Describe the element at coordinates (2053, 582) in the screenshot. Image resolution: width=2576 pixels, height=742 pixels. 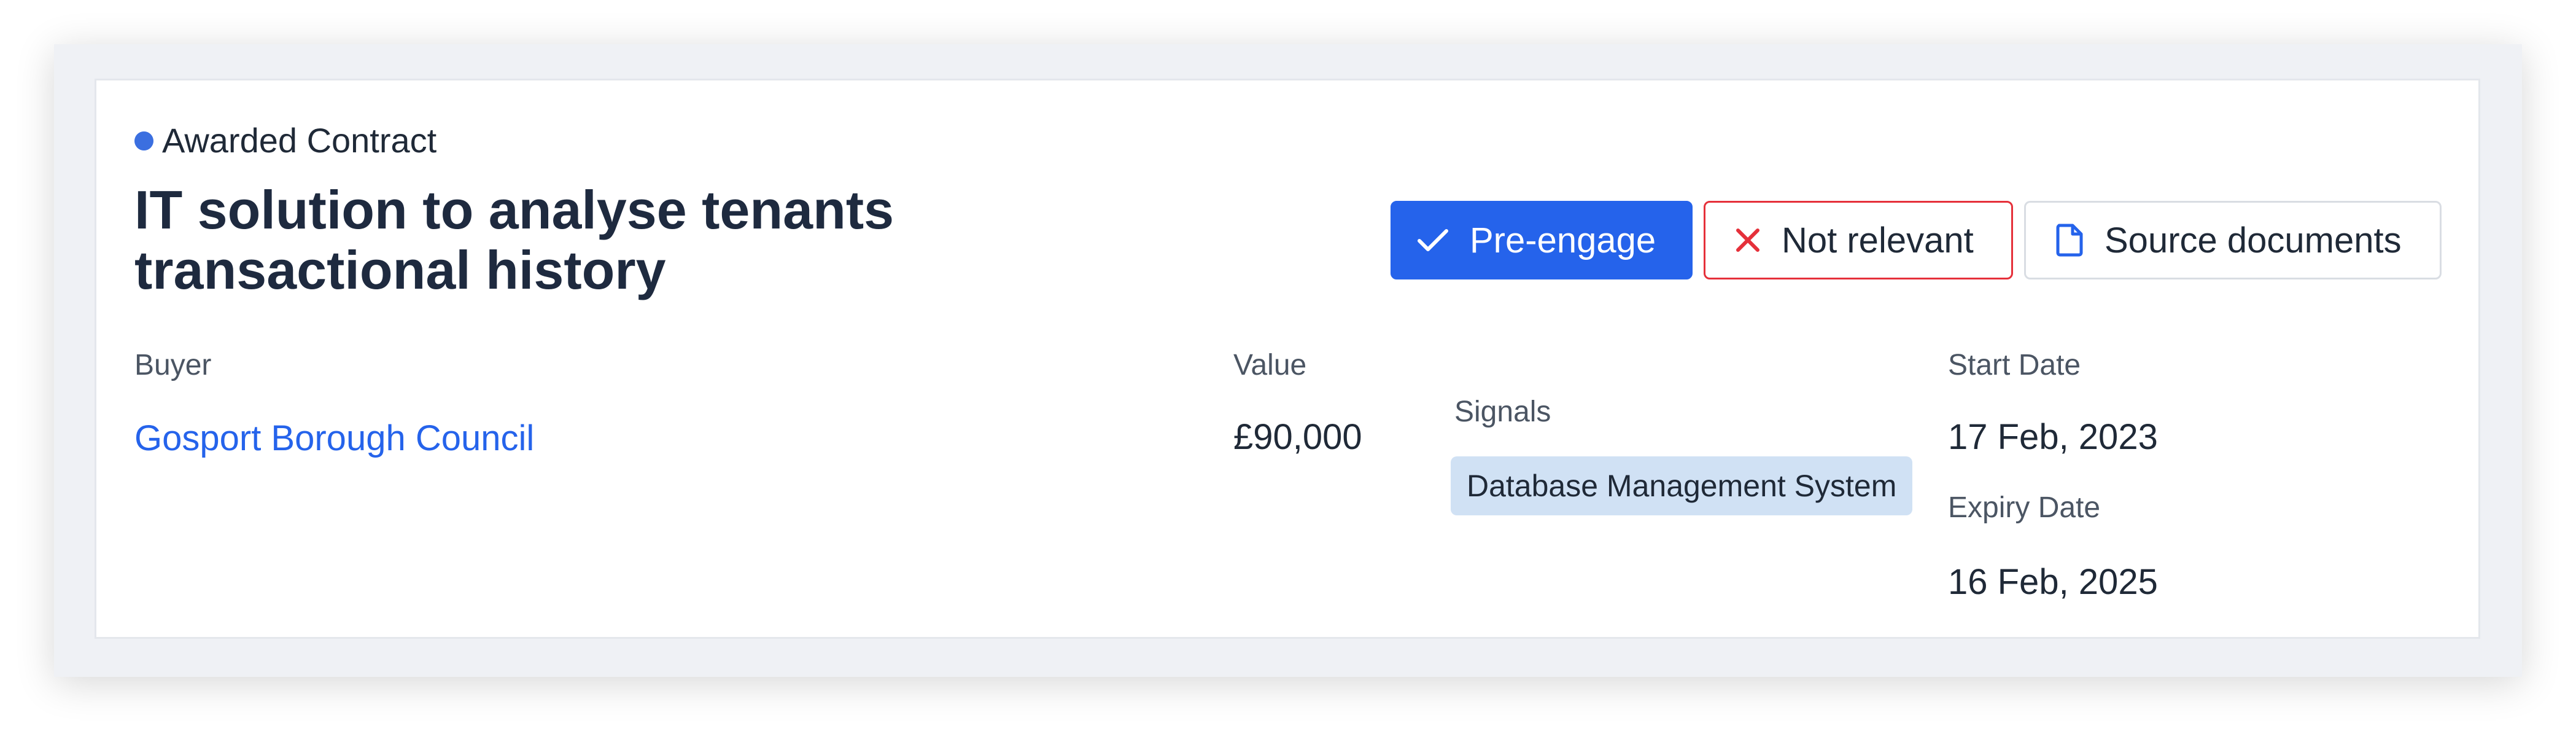
I see `expiry-date-value: 16 Feb, 2025` at that location.